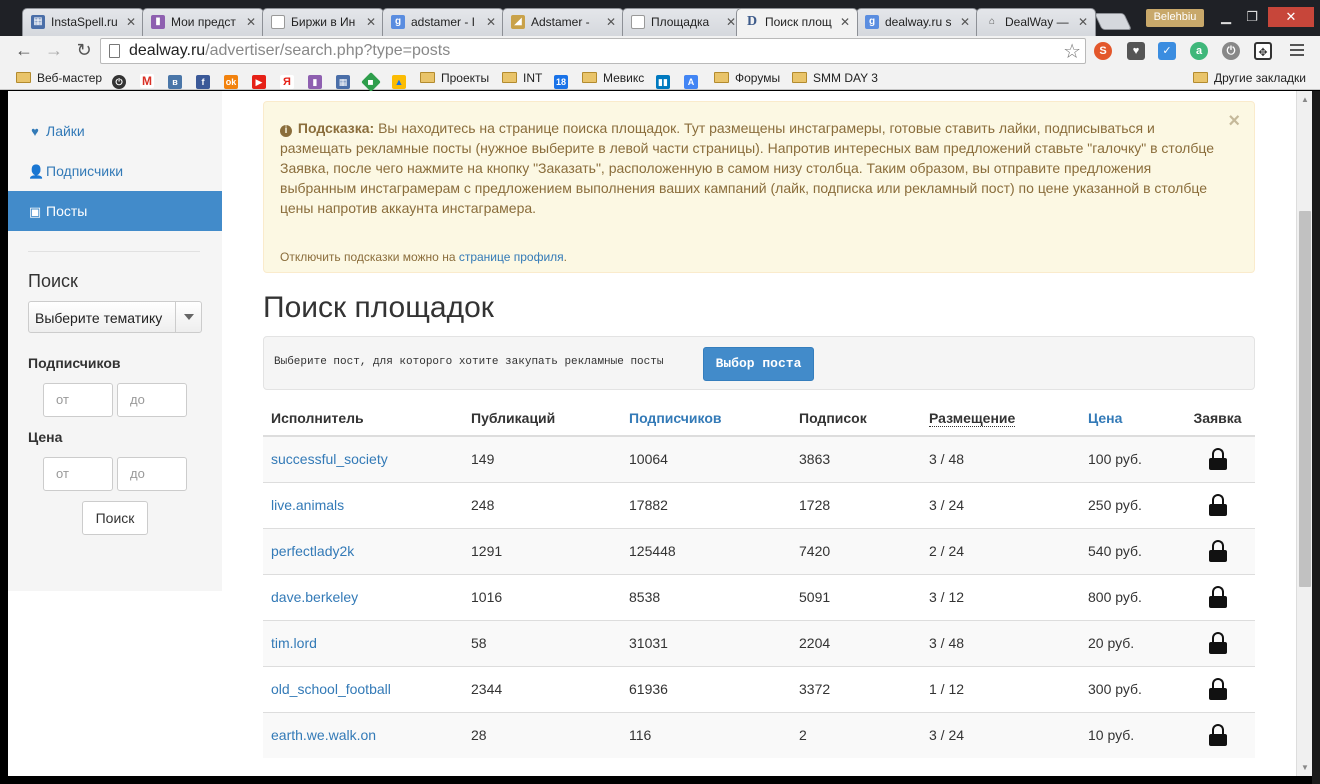  Describe the element at coordinates (1252, 17) in the screenshot. I see `maximize-icon: ❐` at that location.